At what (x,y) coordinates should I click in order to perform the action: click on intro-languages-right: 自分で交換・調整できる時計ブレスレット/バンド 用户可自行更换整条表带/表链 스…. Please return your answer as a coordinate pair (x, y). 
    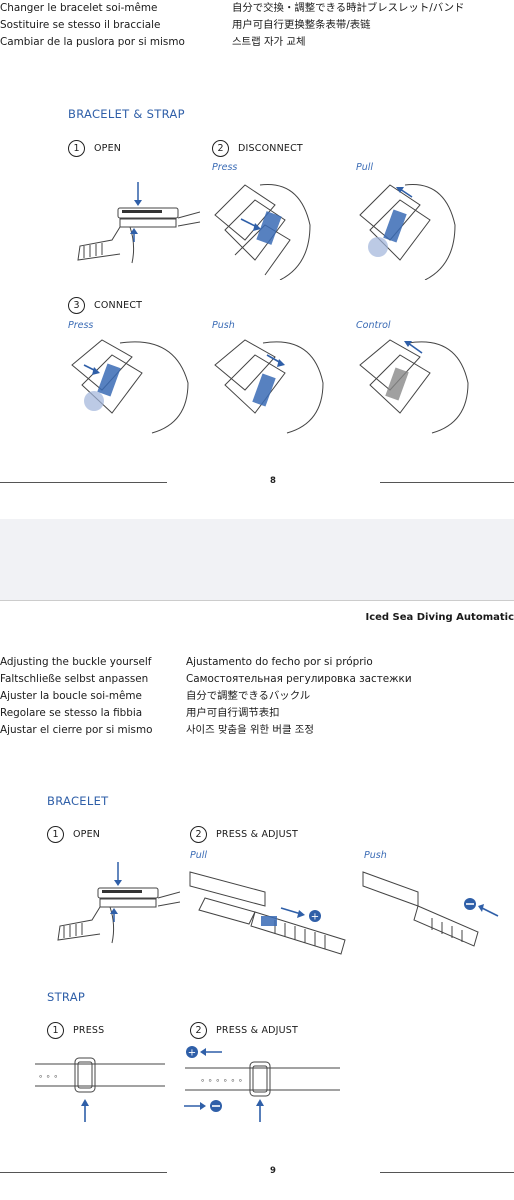
    Looking at the image, I should click on (348, 25).